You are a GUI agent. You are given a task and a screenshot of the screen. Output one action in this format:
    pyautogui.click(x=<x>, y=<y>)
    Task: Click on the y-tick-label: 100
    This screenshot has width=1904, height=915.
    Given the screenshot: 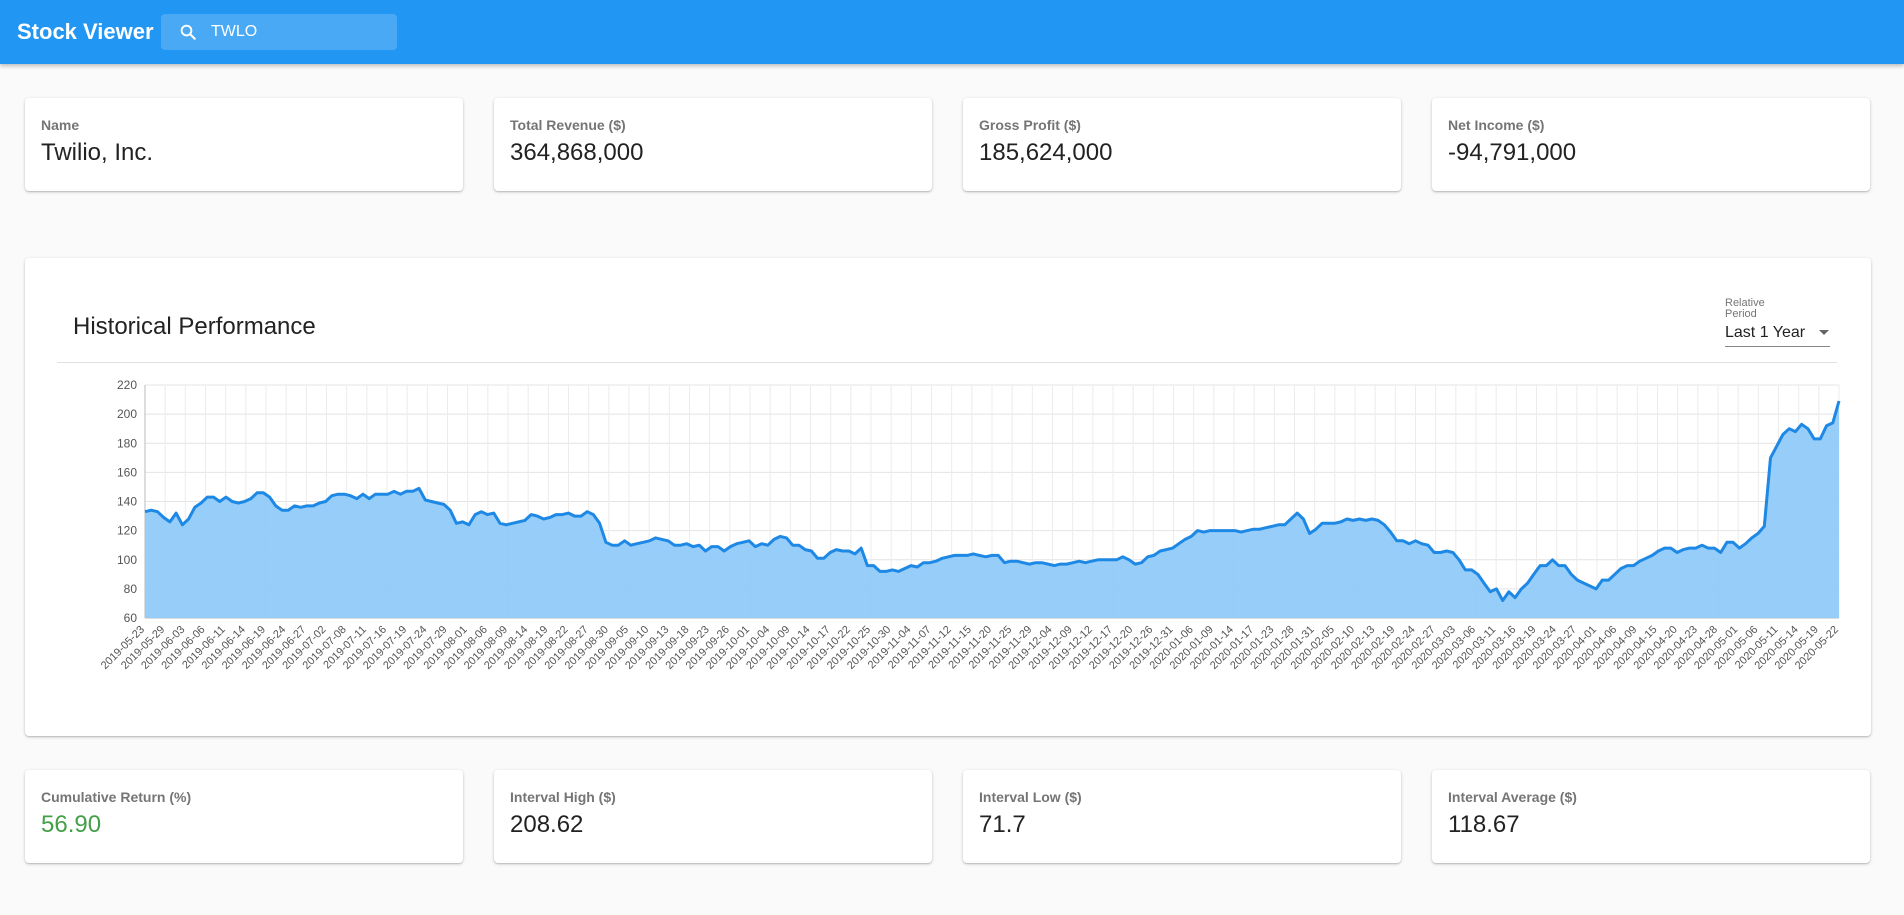 What is the action you would take?
    pyautogui.click(x=127, y=560)
    